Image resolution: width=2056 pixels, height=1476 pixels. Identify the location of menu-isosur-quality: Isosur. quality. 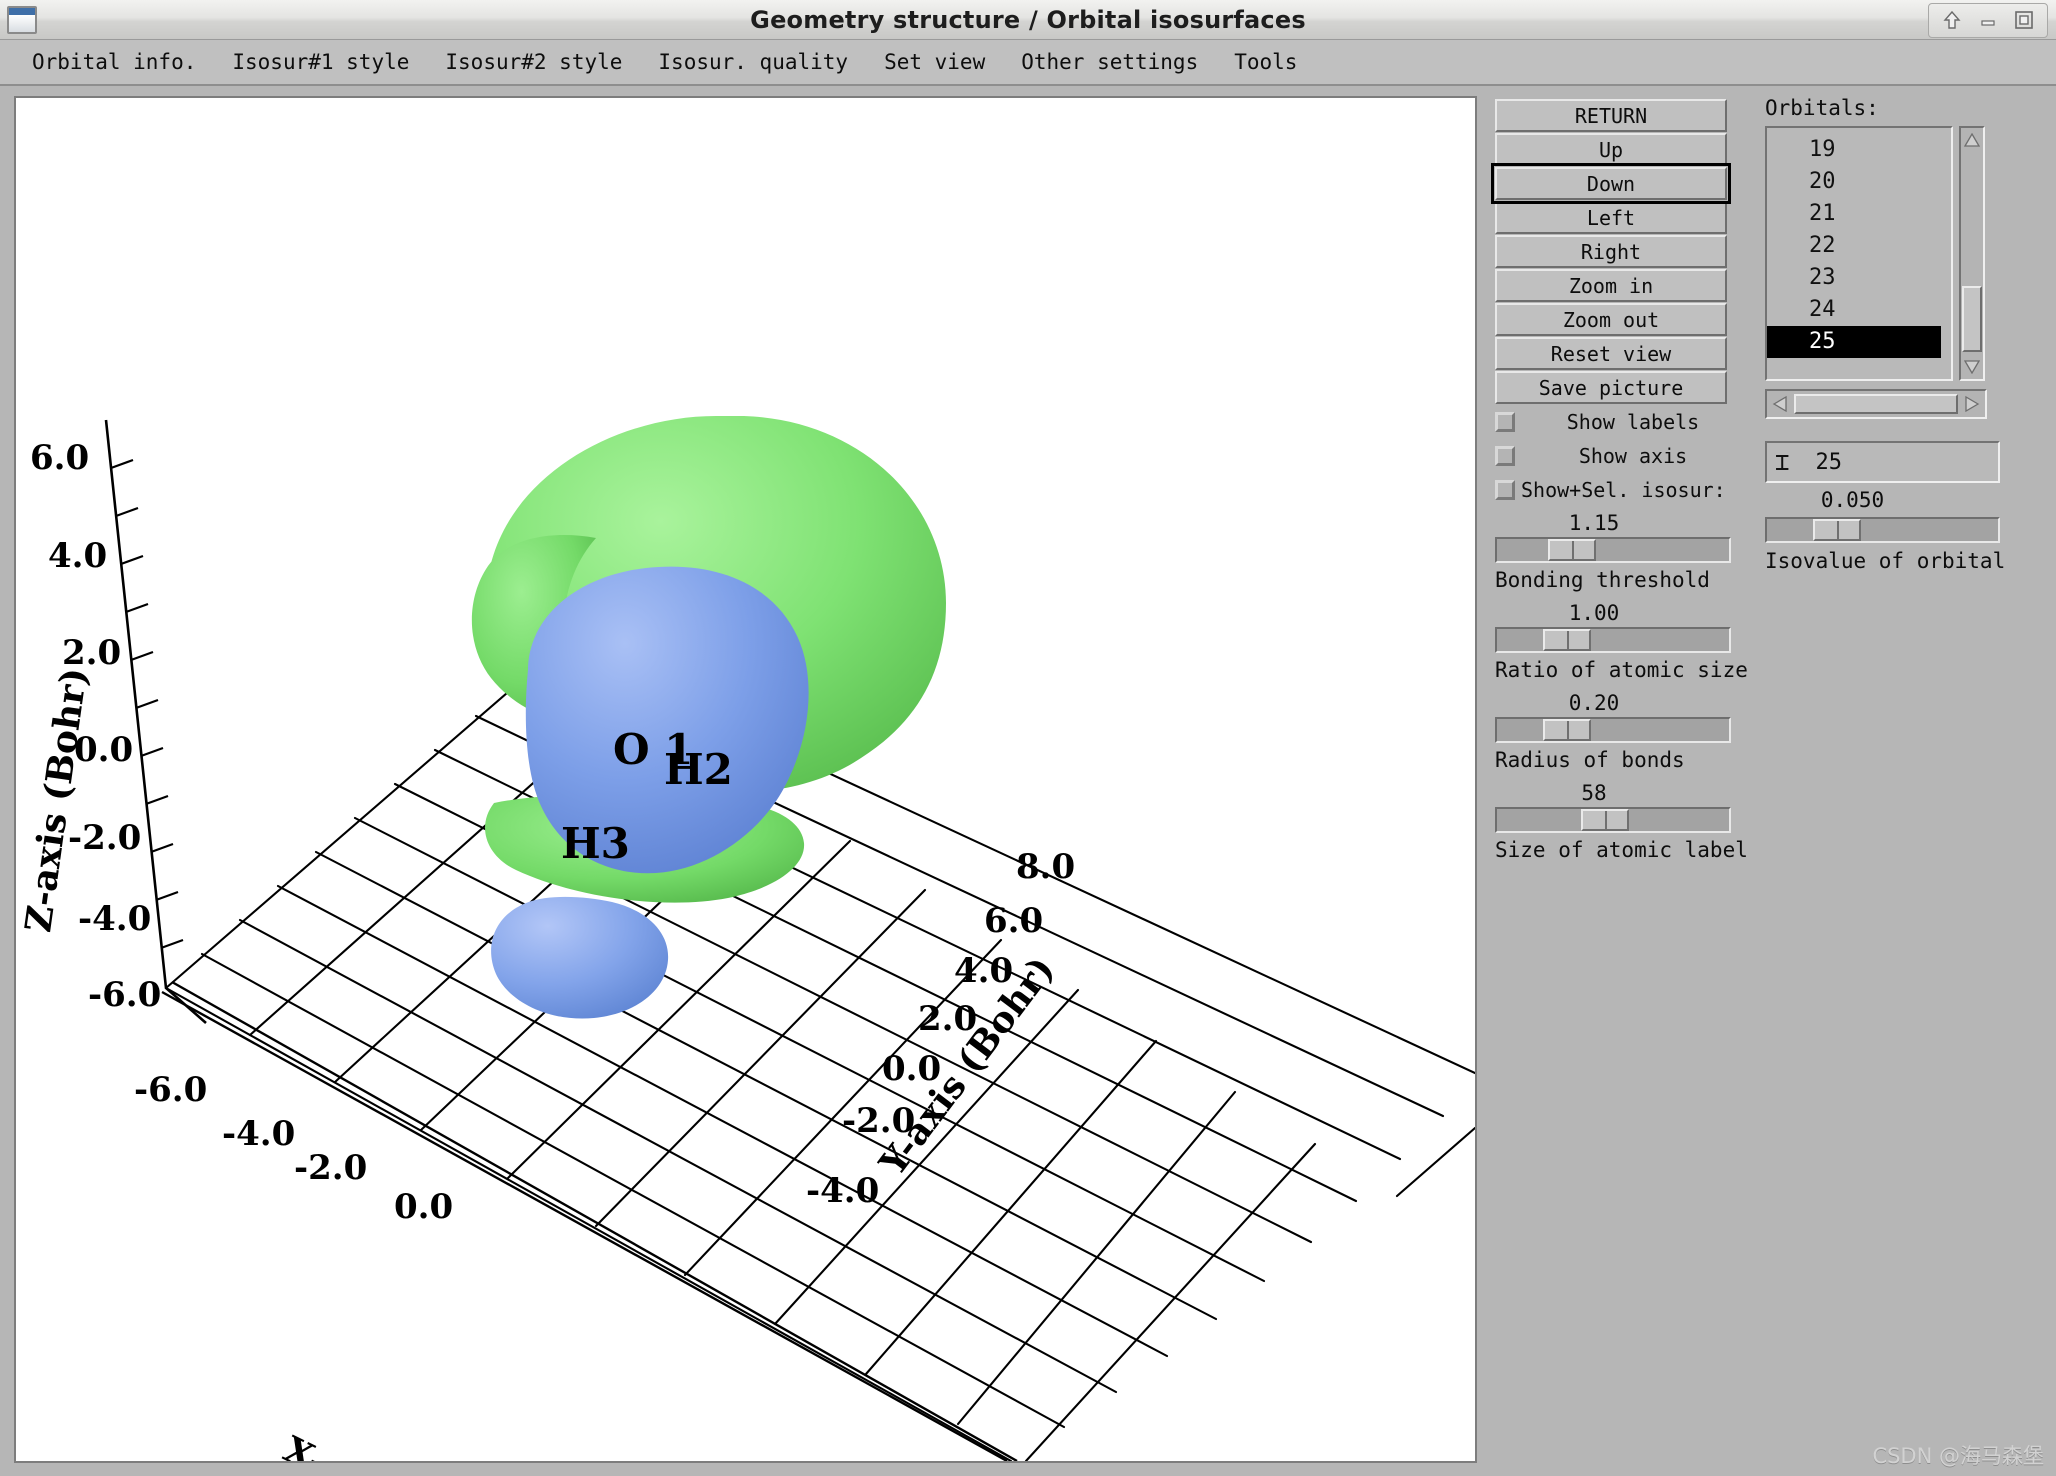
(753, 62).